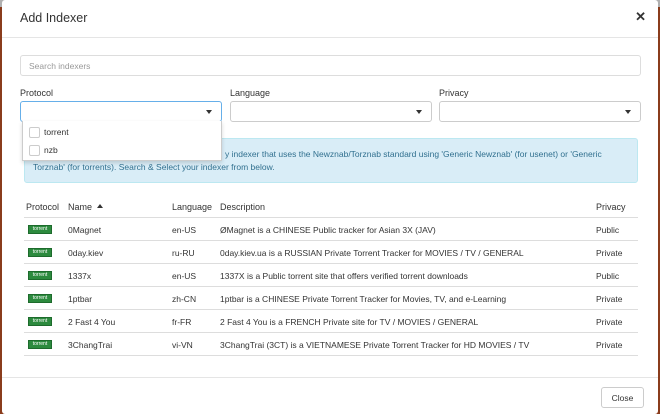 Image resolution: width=660 pixels, height=414 pixels. I want to click on indexer-language: fr-FR, so click(182, 322).